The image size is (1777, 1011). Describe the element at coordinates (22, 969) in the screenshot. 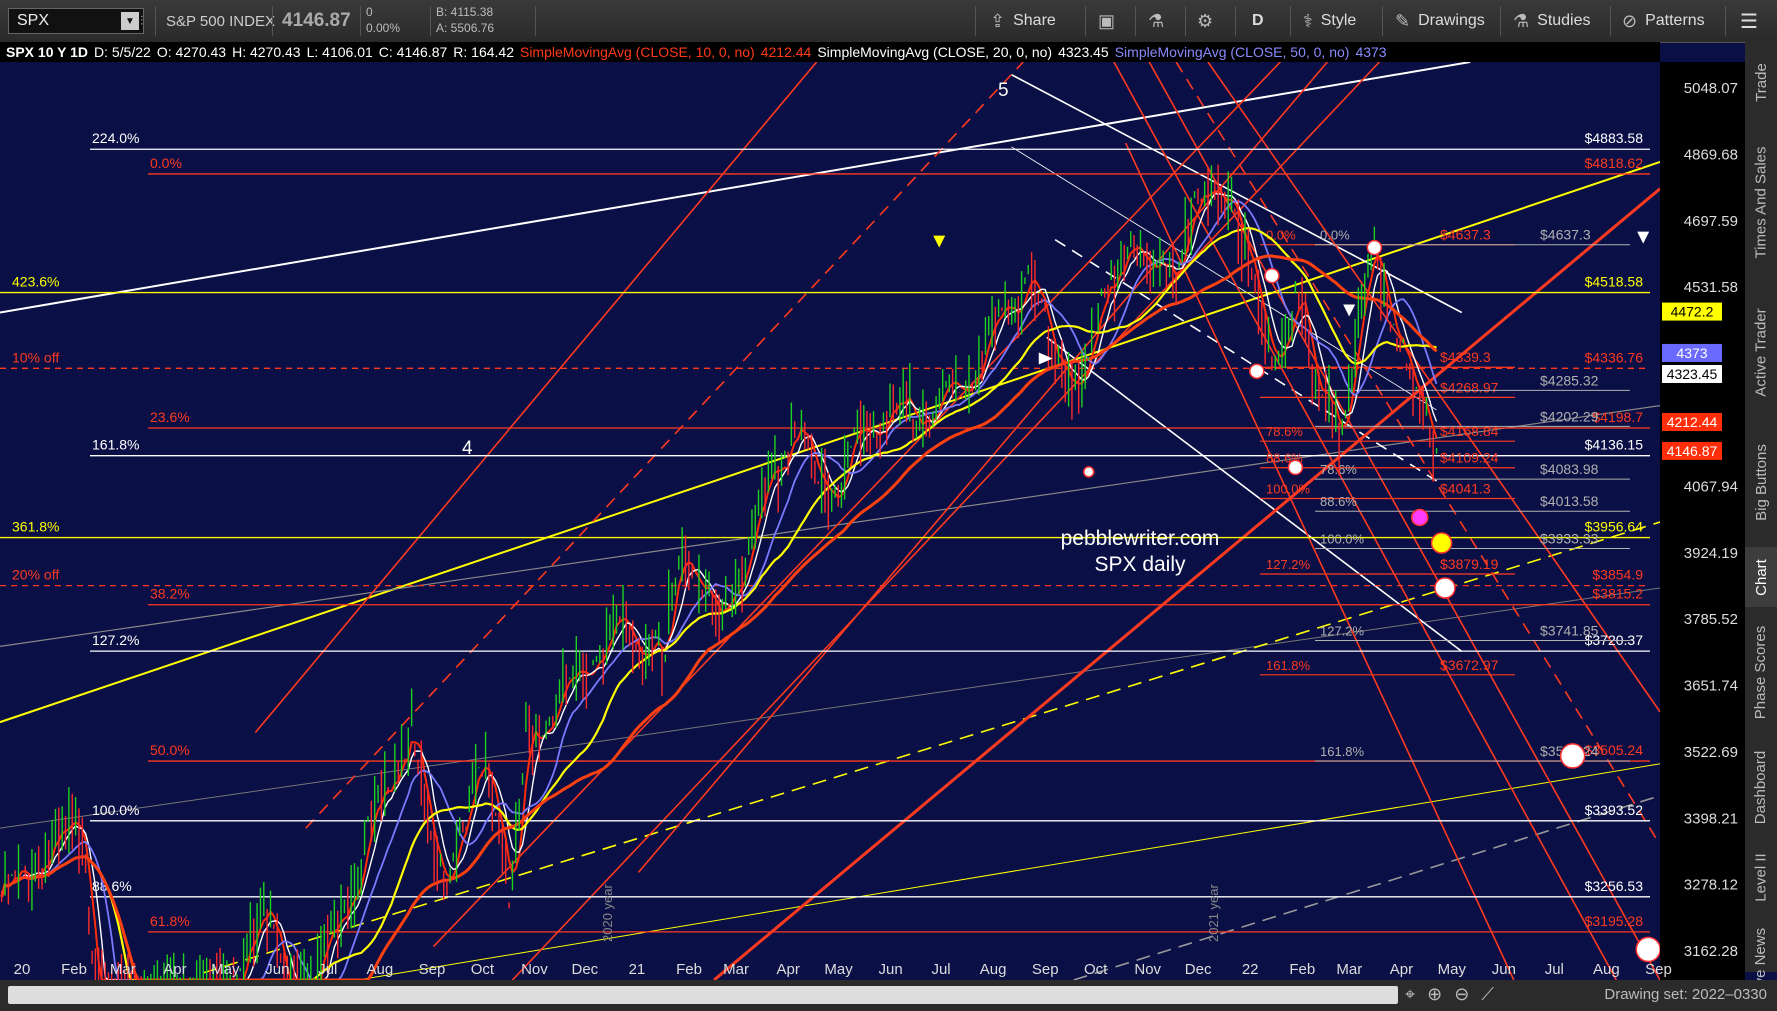

I see `x-tick-label: 20` at that location.